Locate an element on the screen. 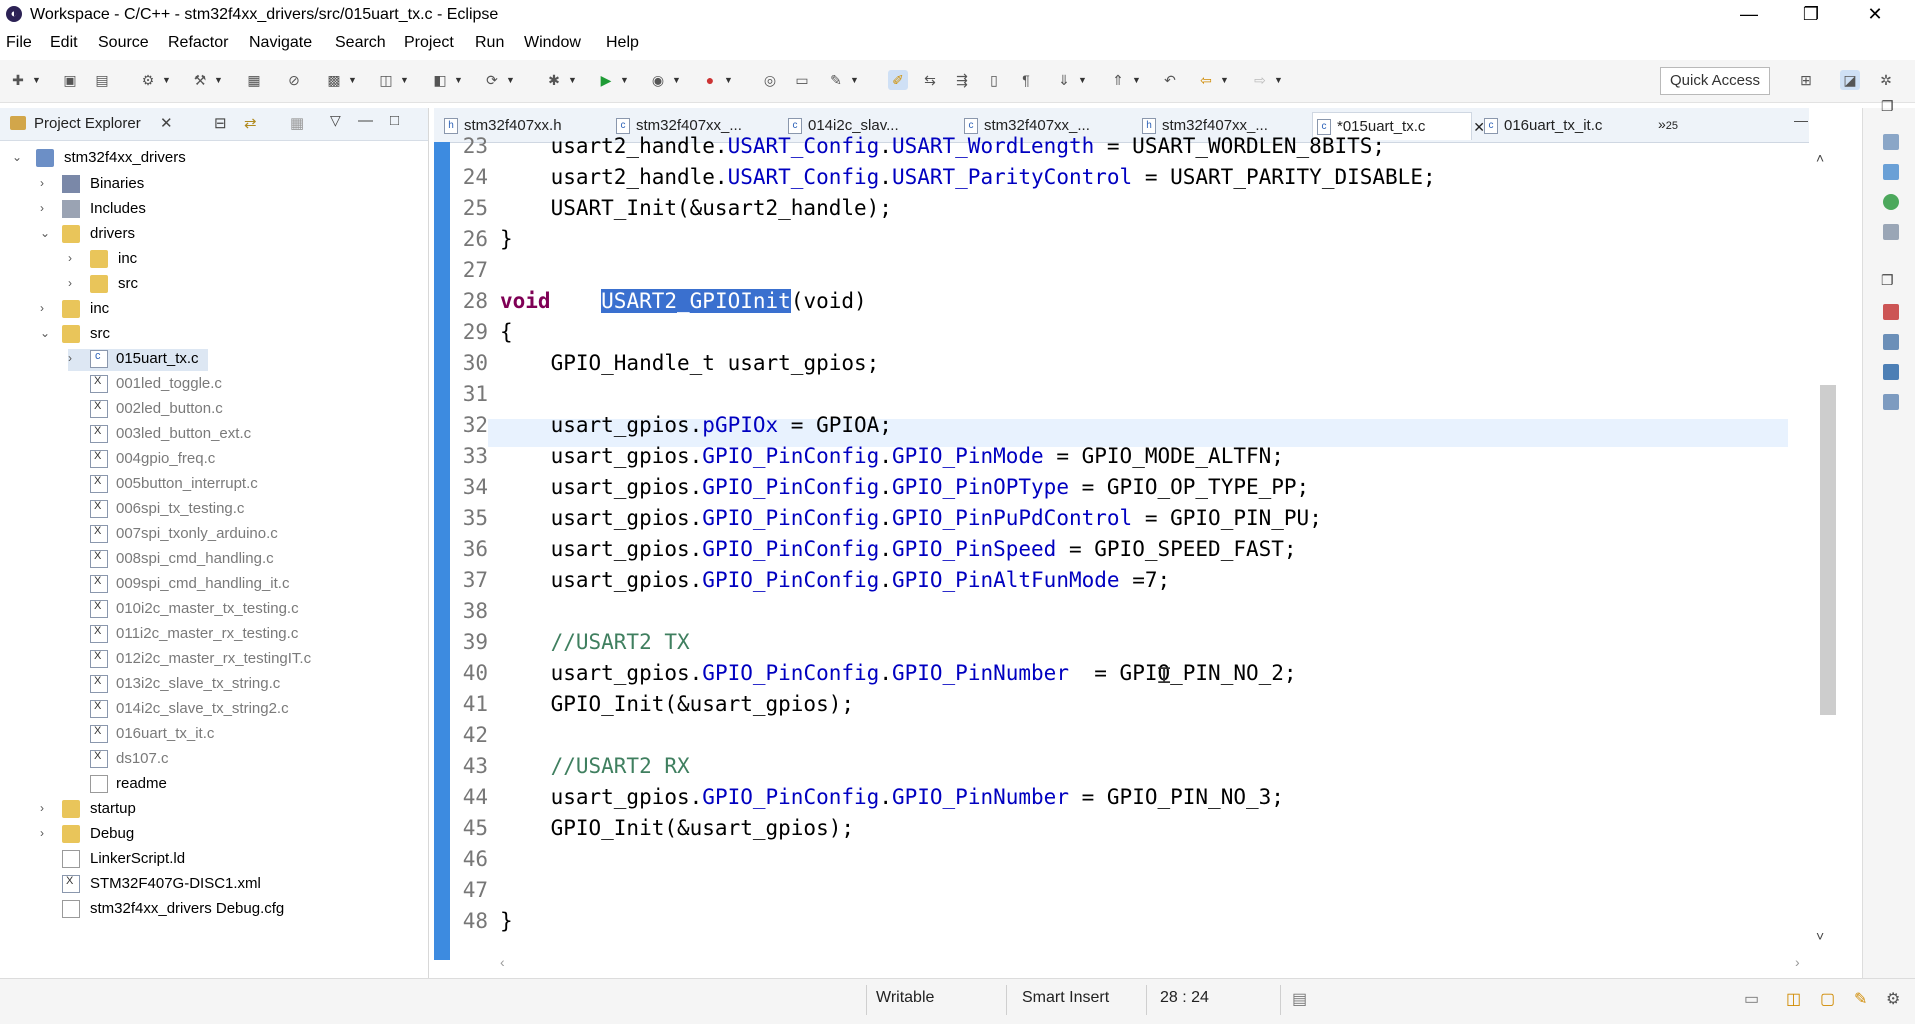 This screenshot has width=1915, height=1024. tasks-icon is located at coordinates (1891, 172).